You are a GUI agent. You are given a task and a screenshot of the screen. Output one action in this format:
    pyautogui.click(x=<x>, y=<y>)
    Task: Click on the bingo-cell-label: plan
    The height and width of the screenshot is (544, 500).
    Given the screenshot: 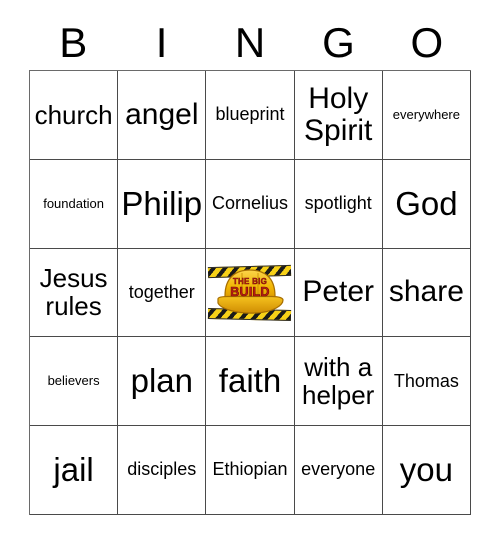 What is the action you would take?
    pyautogui.click(x=161, y=381)
    